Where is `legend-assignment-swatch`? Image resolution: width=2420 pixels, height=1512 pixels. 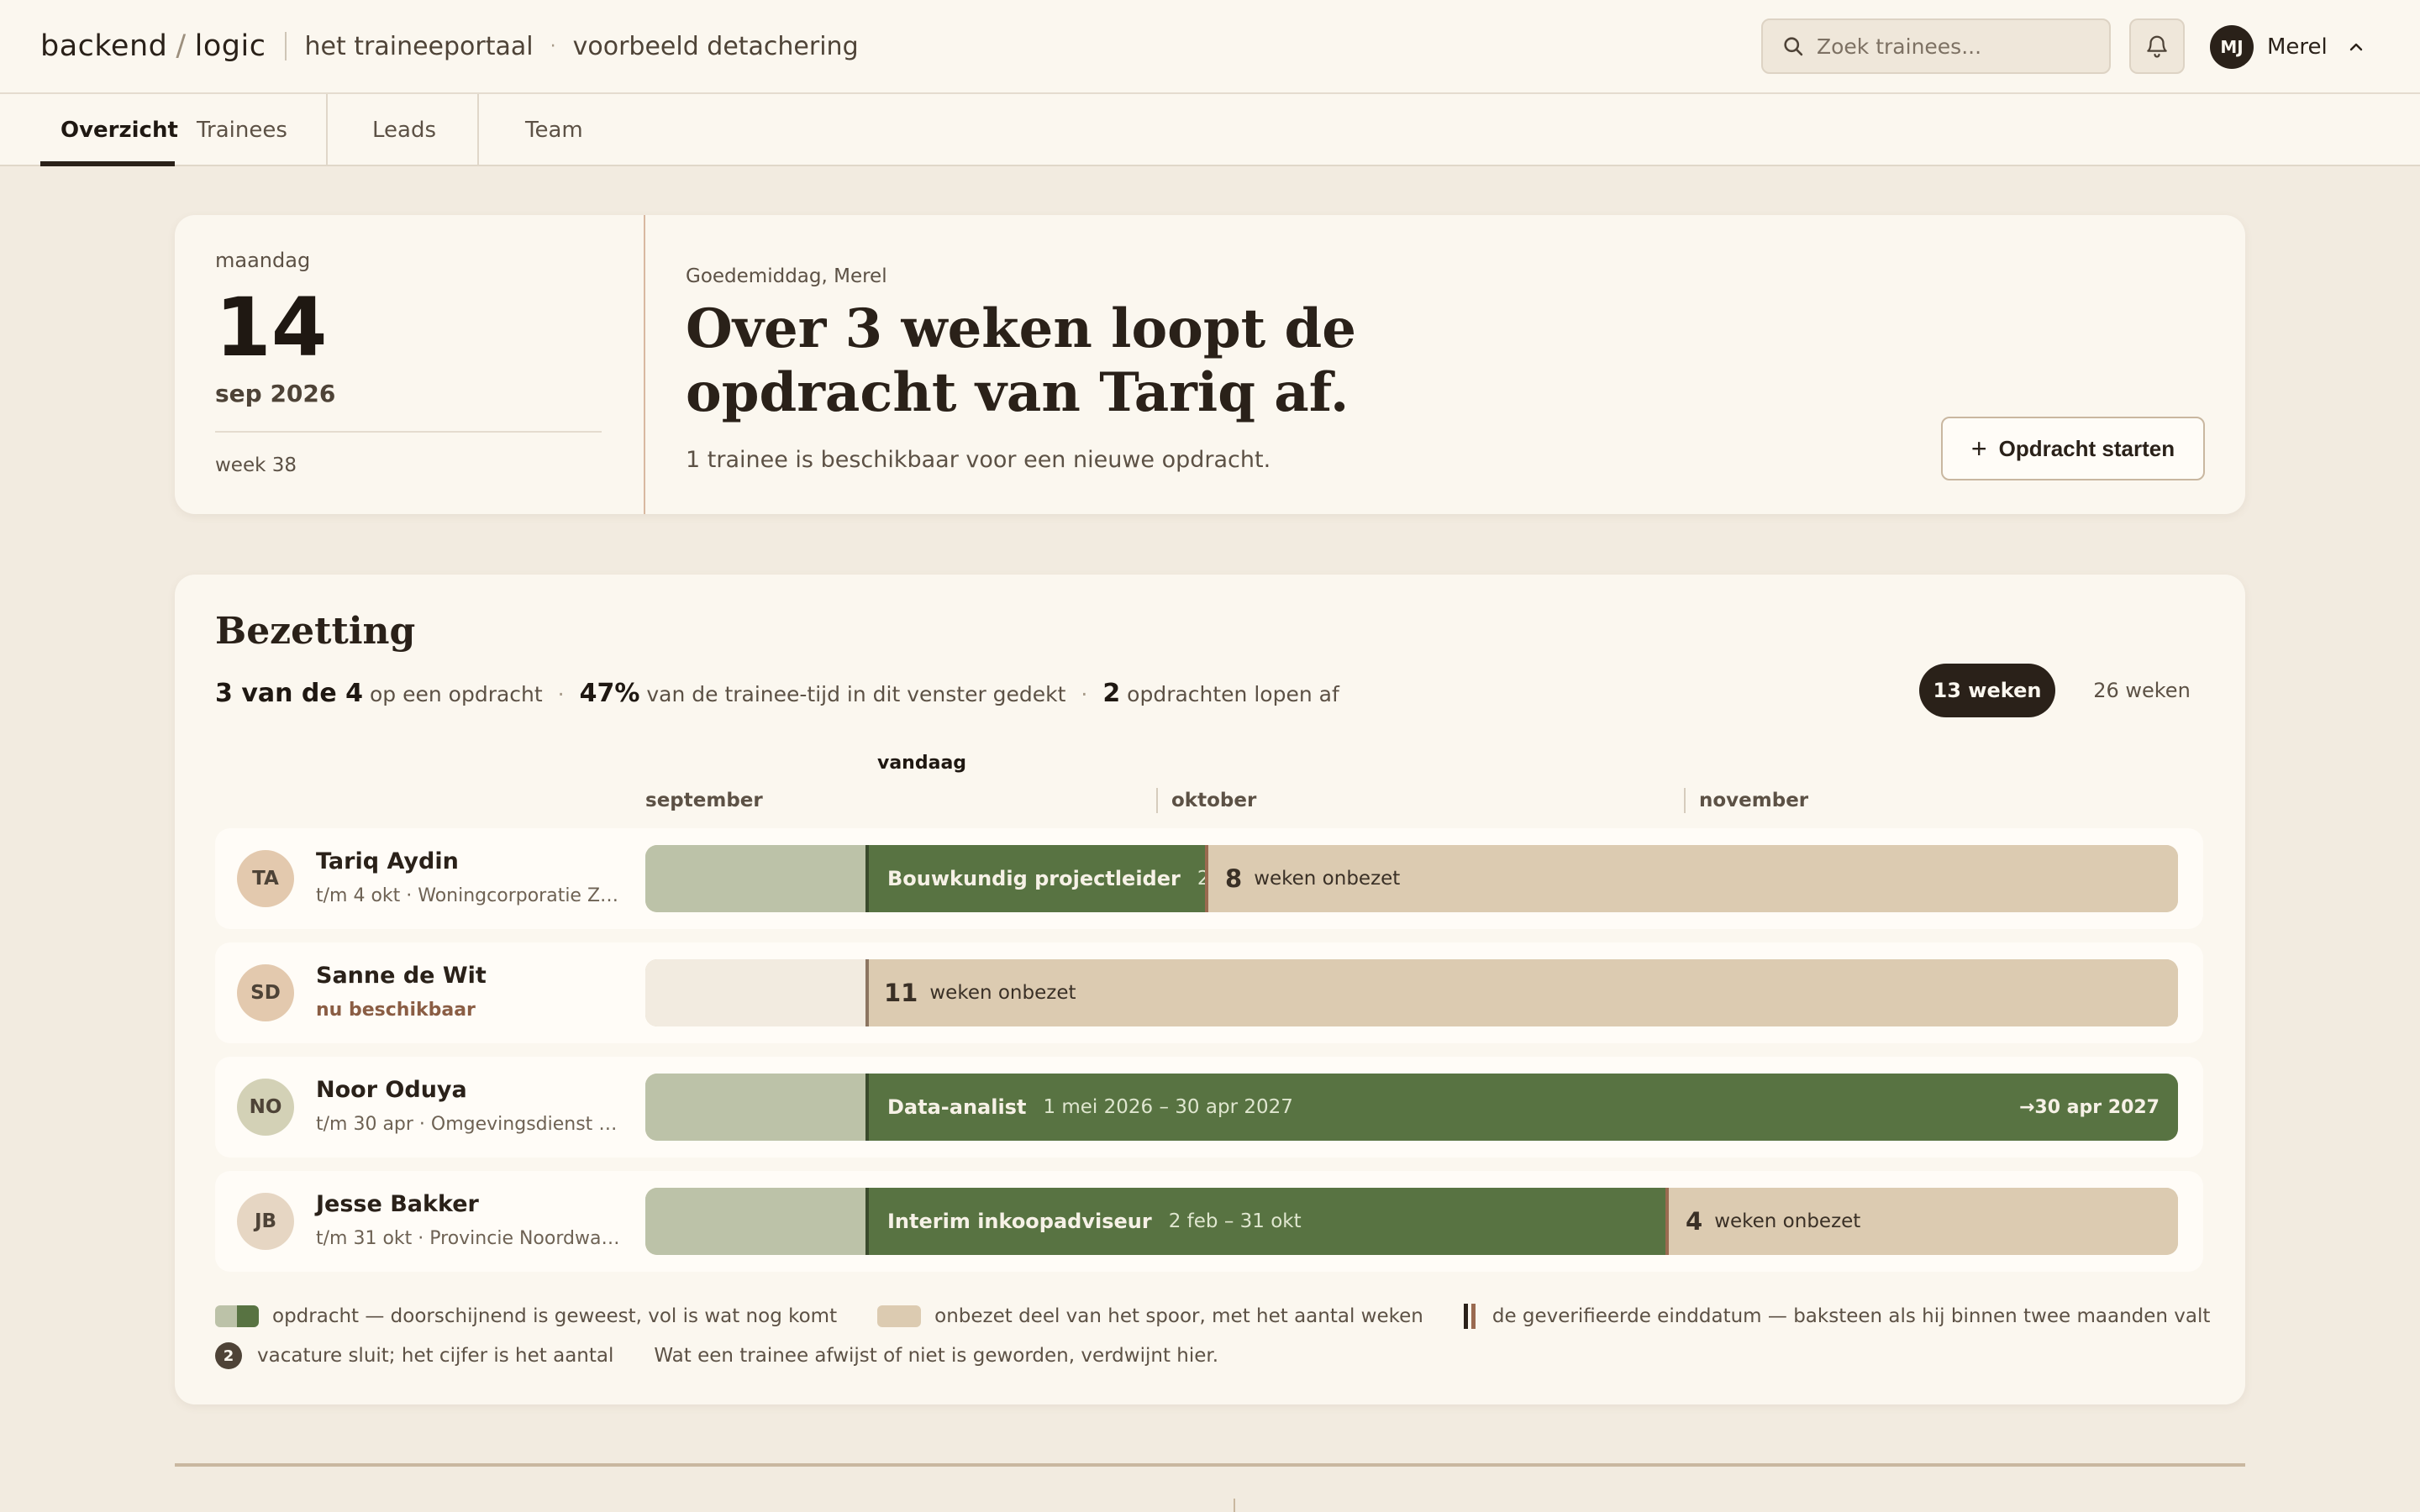
legend-assignment-swatch is located at coordinates (237, 1316).